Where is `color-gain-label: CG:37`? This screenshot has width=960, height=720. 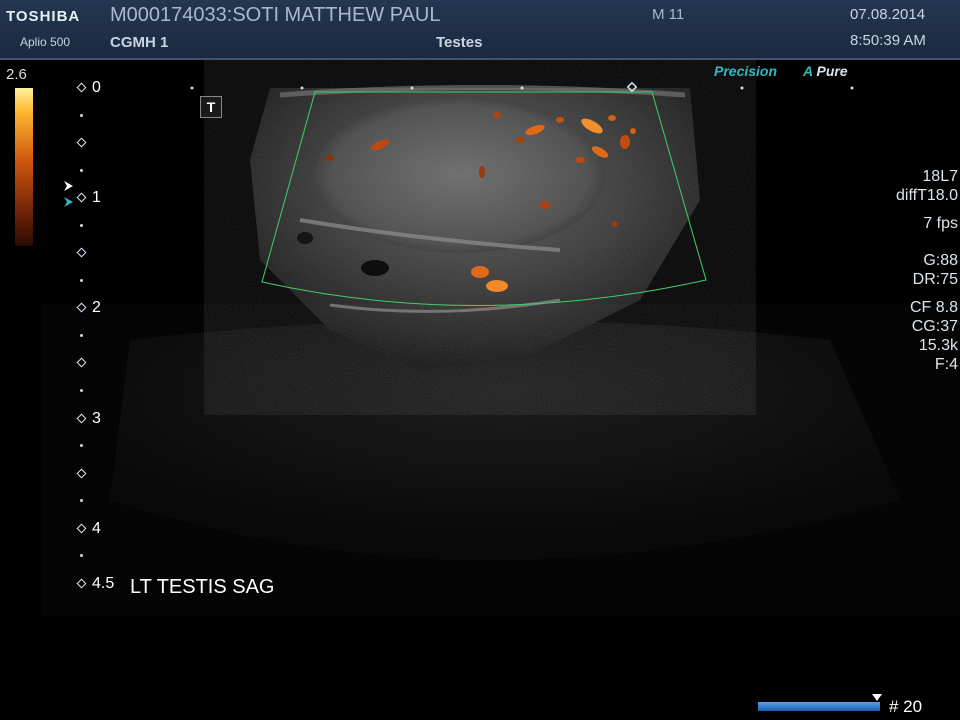 color-gain-label: CG:37 is located at coordinates (934, 326).